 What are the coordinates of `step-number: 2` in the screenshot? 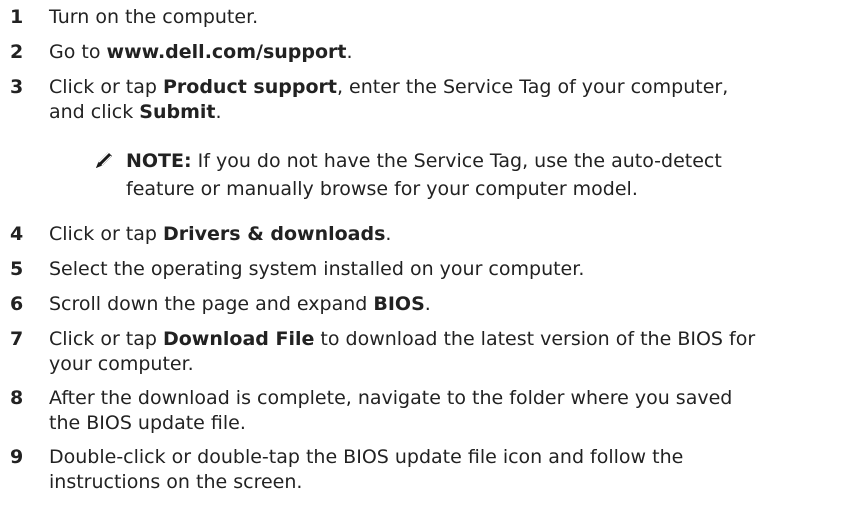 It's located at (17, 52).